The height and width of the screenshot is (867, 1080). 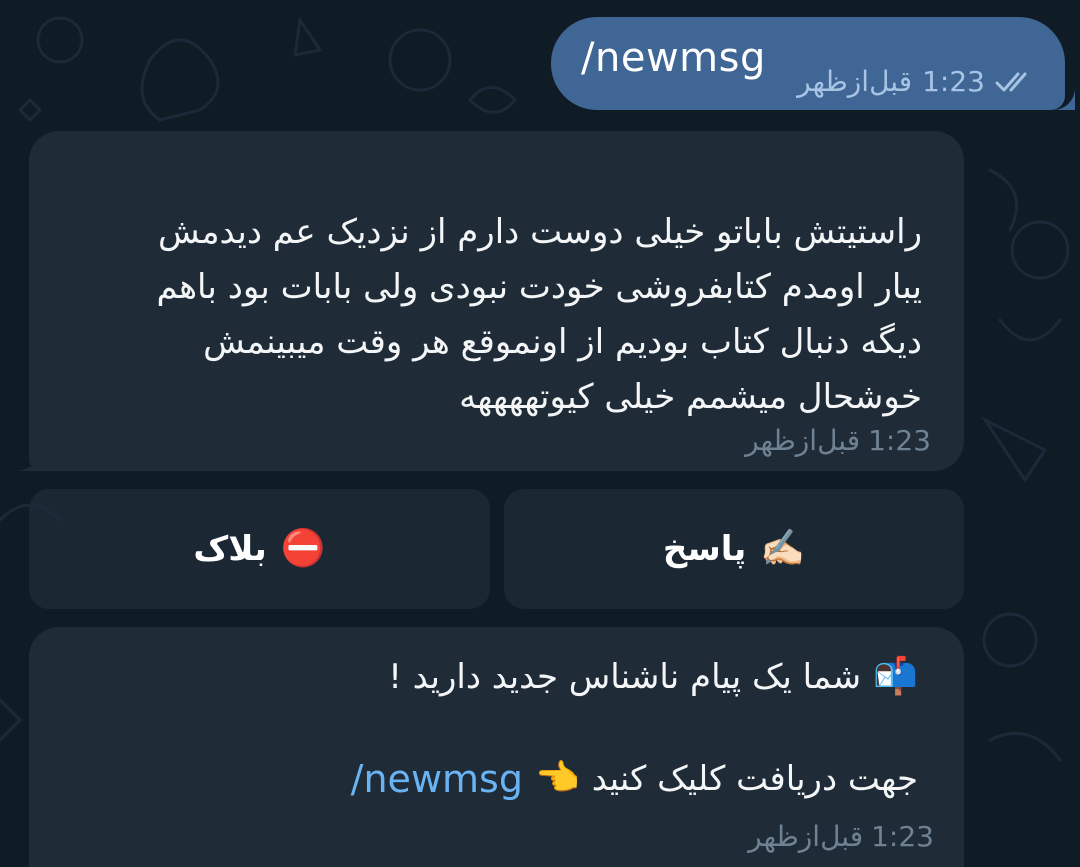 What do you see at coordinates (895, 676) in the screenshot?
I see `mailbox-icon: 📬` at bounding box center [895, 676].